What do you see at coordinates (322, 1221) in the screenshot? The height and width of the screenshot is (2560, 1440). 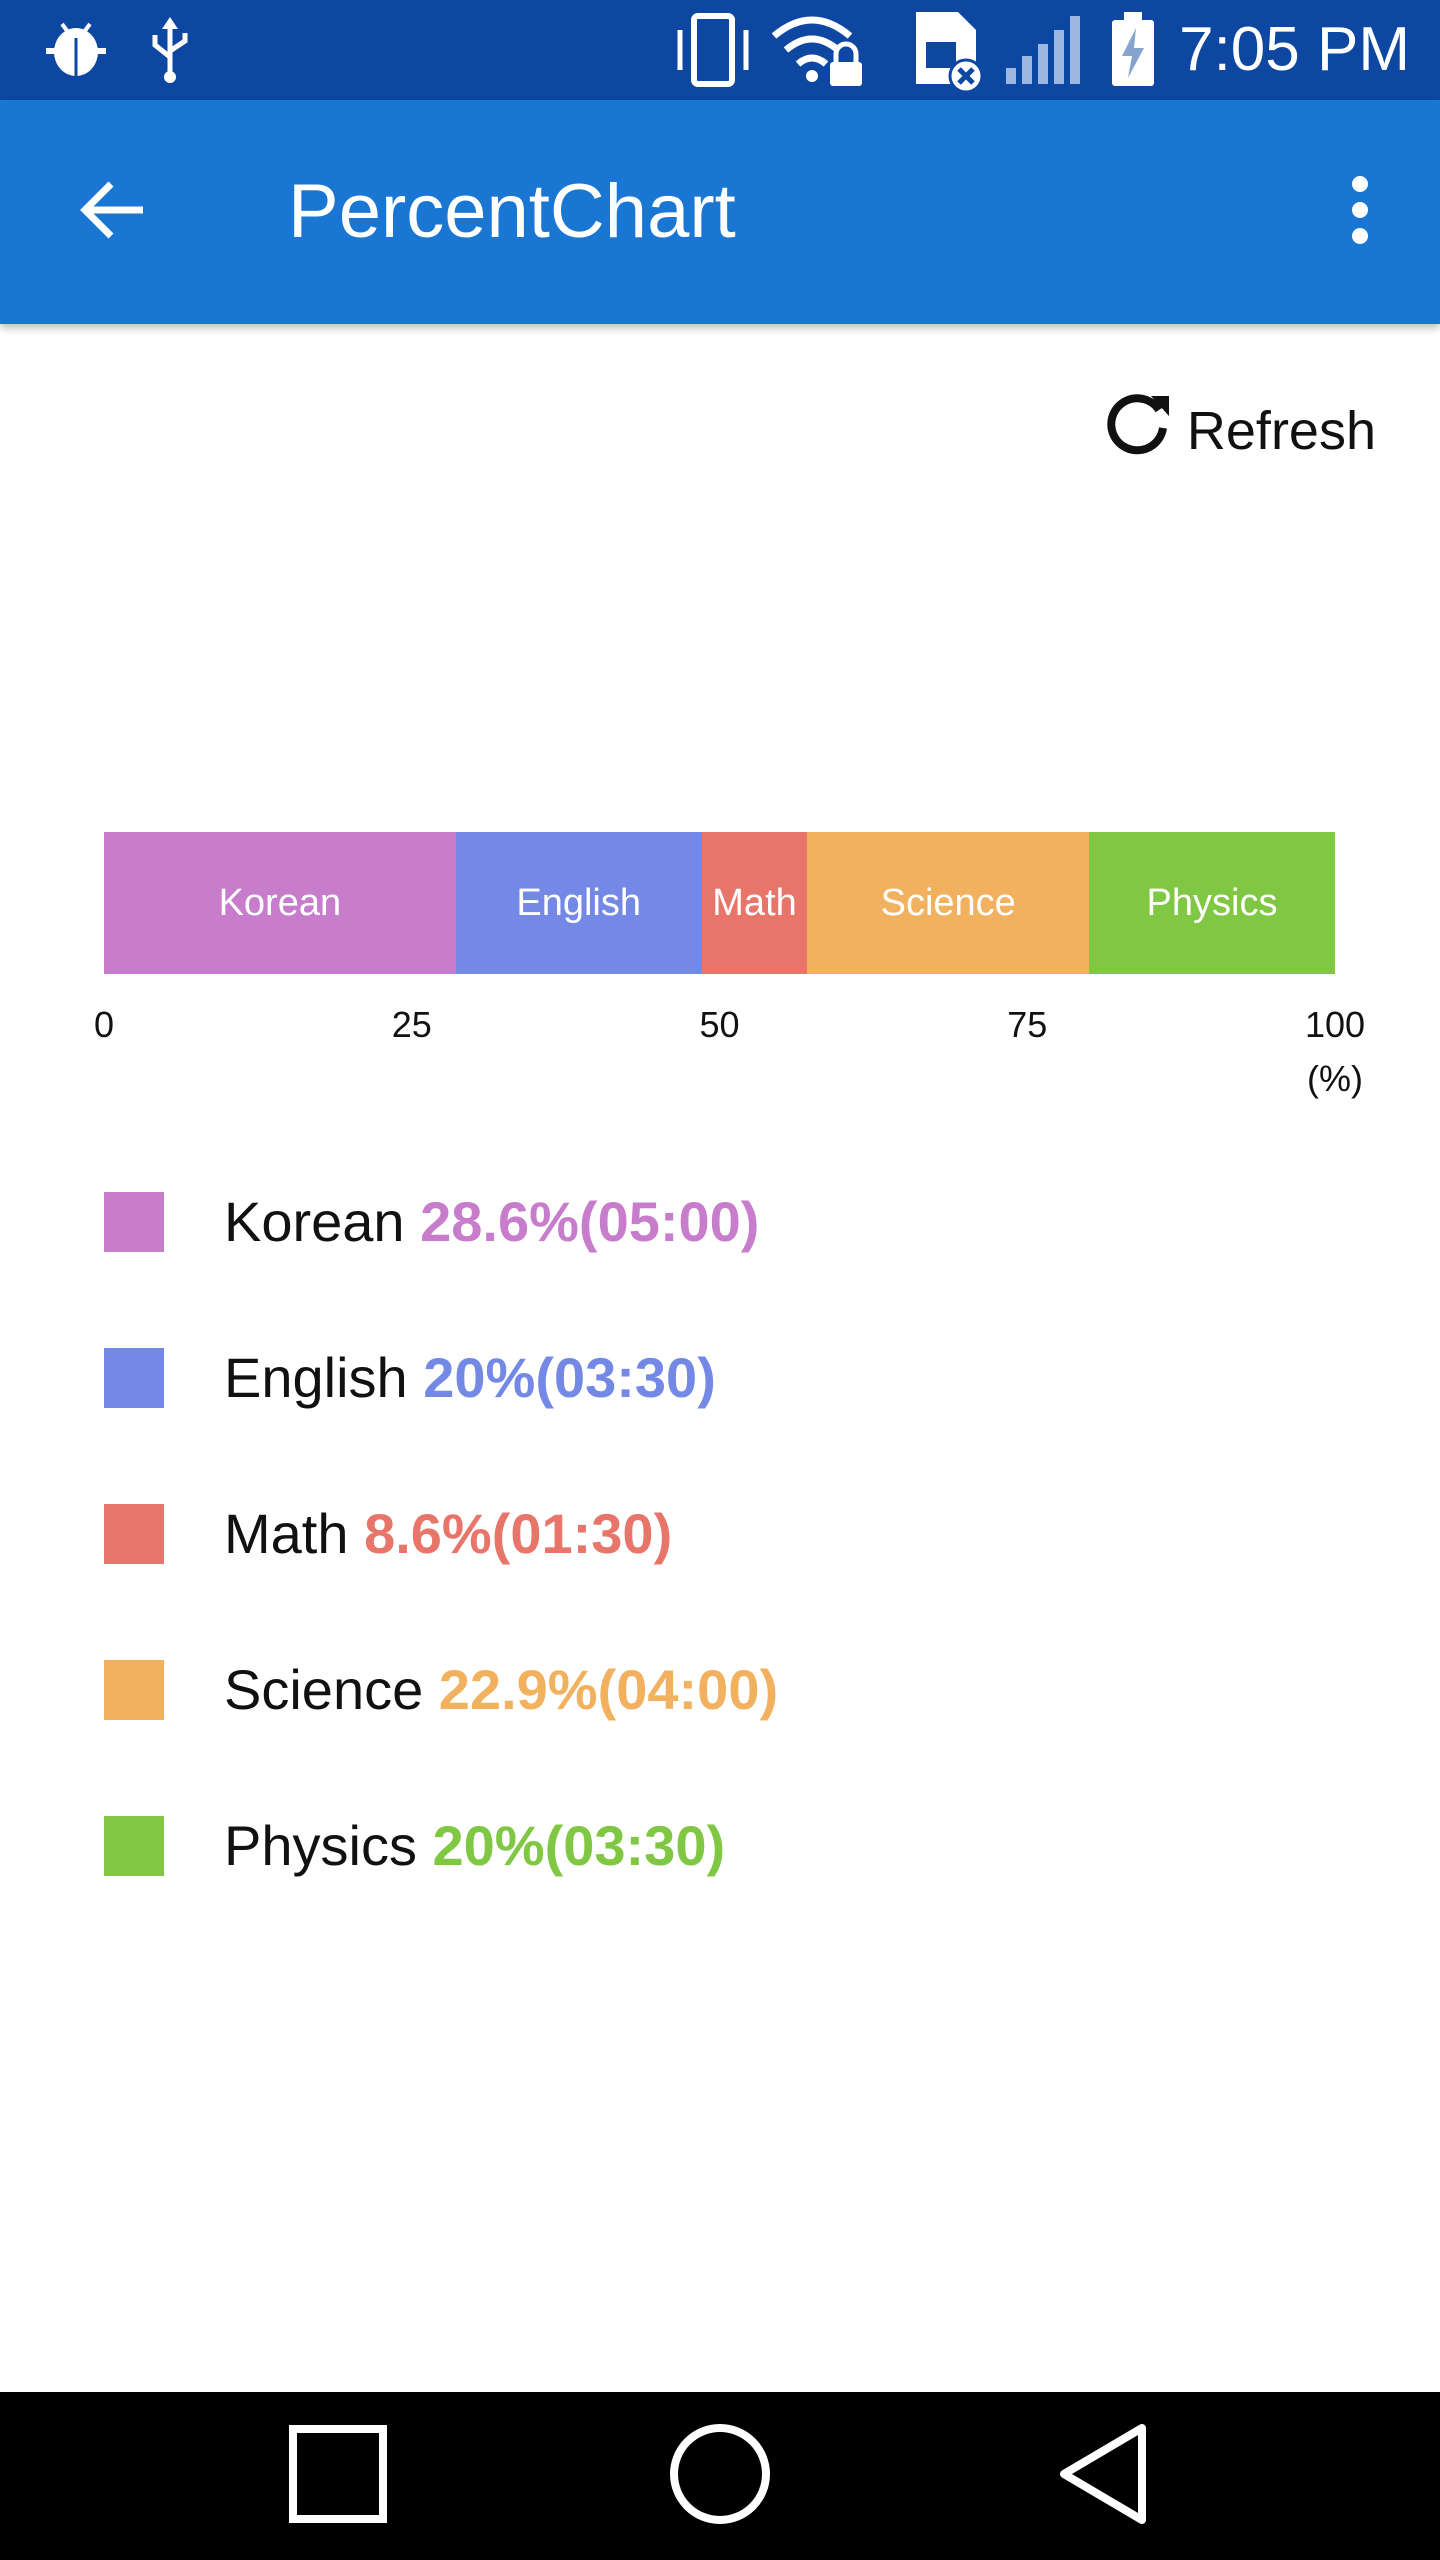 I see `legend-name: Korean` at bounding box center [322, 1221].